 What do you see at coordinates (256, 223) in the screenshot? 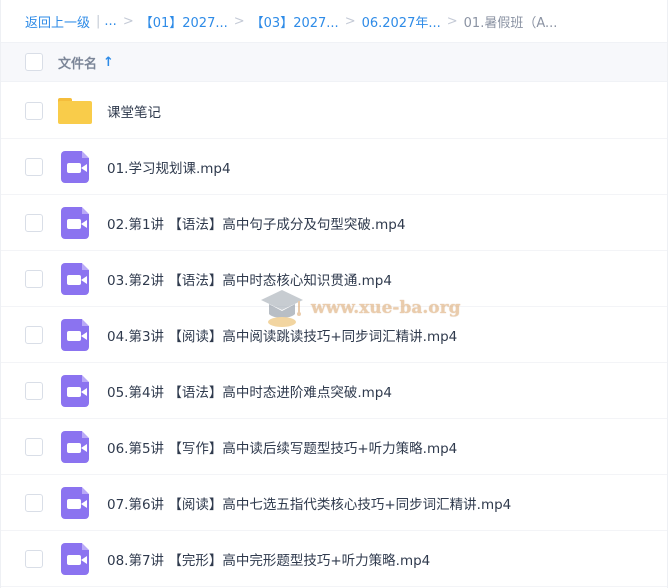
I see `file-name: 02.第1讲 【语法】高中句子成分及句型突破.mp4` at bounding box center [256, 223].